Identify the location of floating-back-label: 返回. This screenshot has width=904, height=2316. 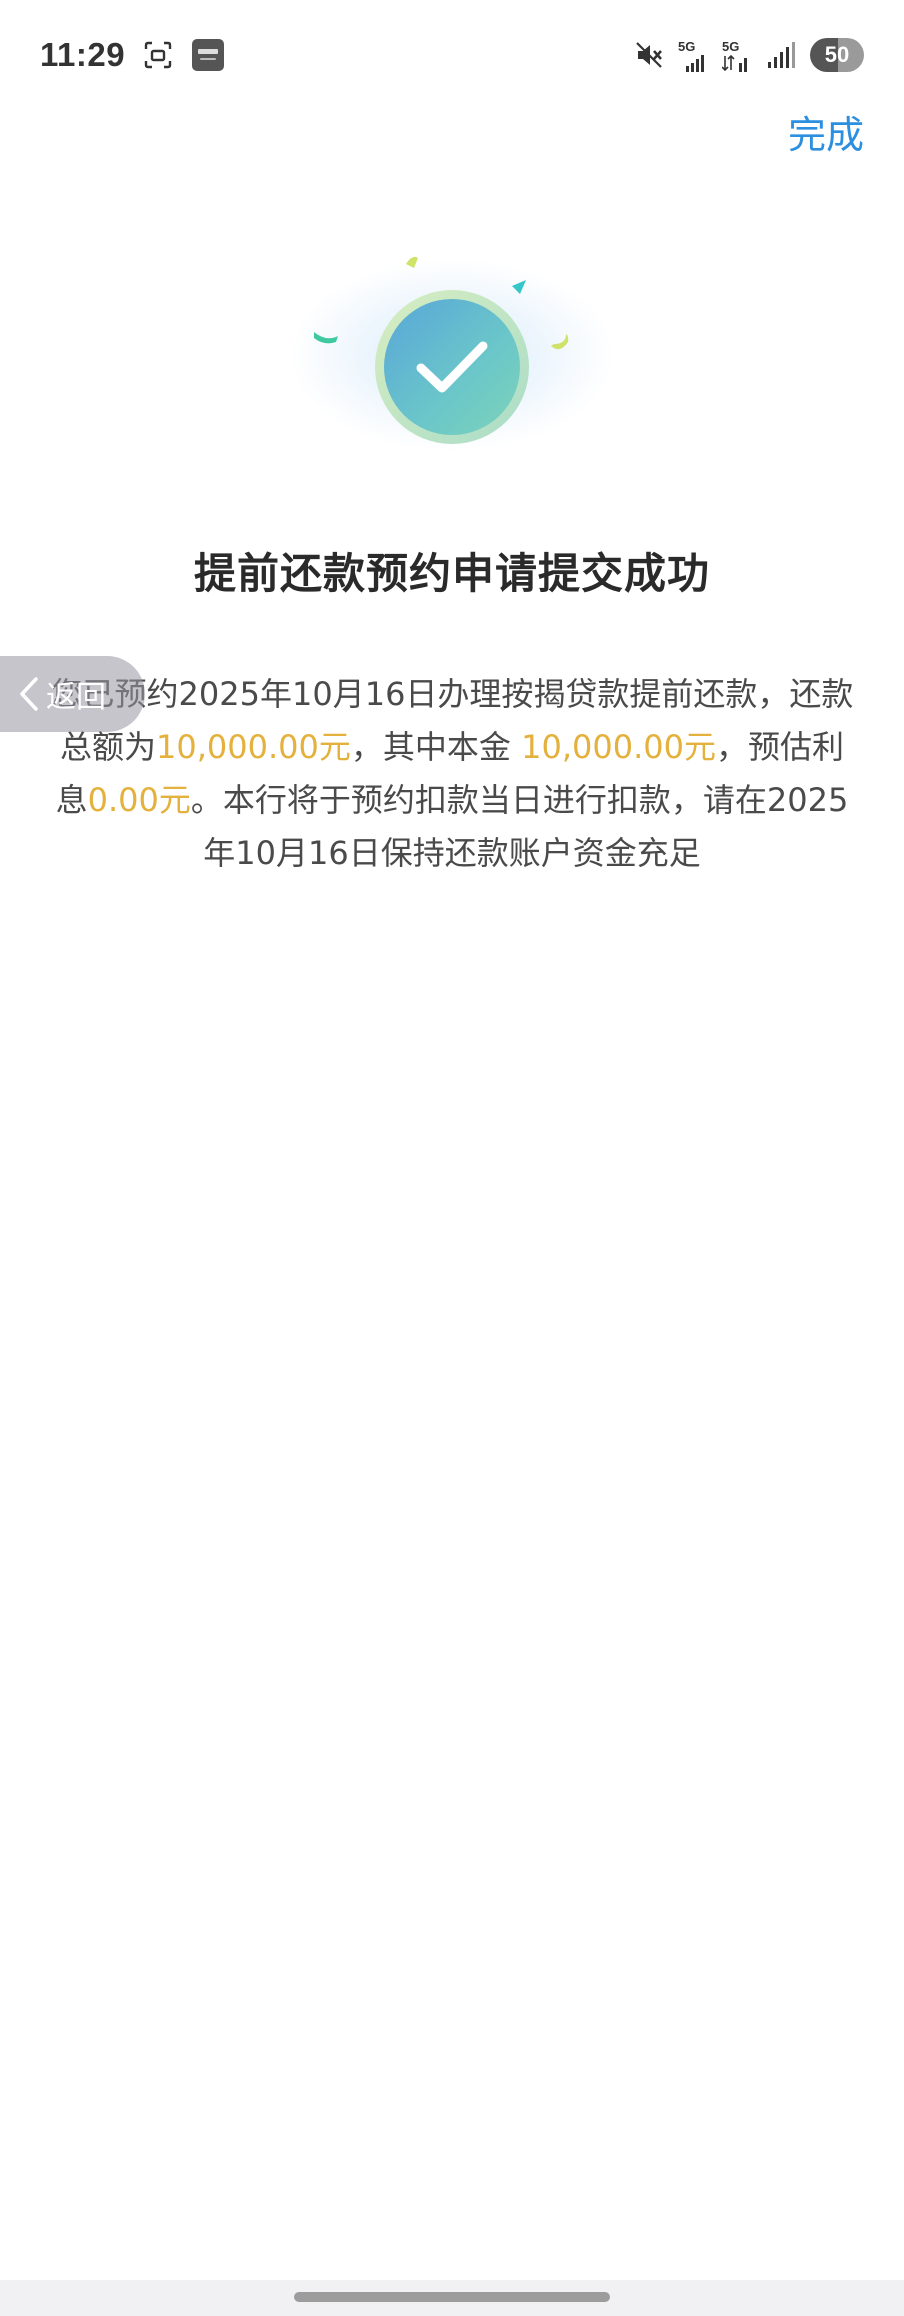
(76, 697).